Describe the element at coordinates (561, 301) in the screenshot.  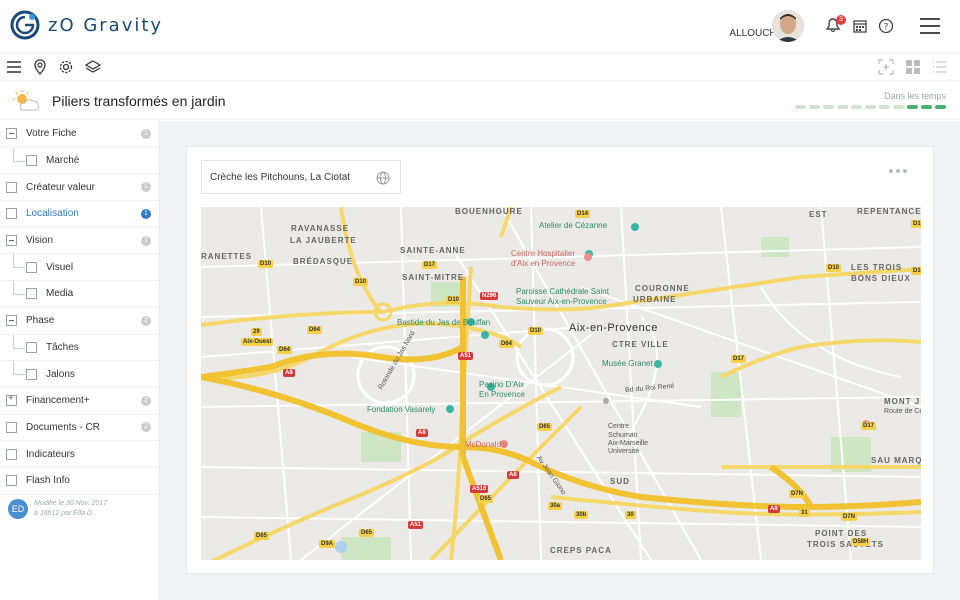
I see `map-label: Sauveur Aix-en-Provence` at that location.